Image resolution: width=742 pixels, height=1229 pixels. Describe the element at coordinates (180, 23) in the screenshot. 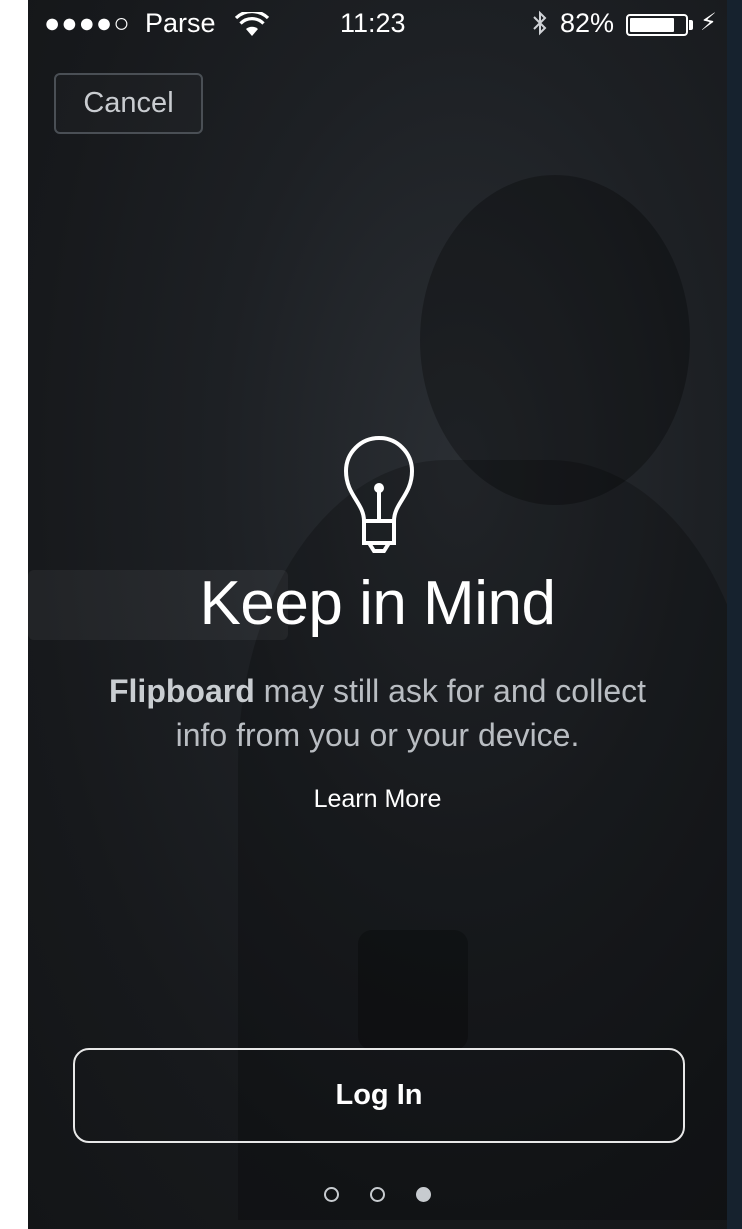

I see `carrier-name: Parse` at that location.